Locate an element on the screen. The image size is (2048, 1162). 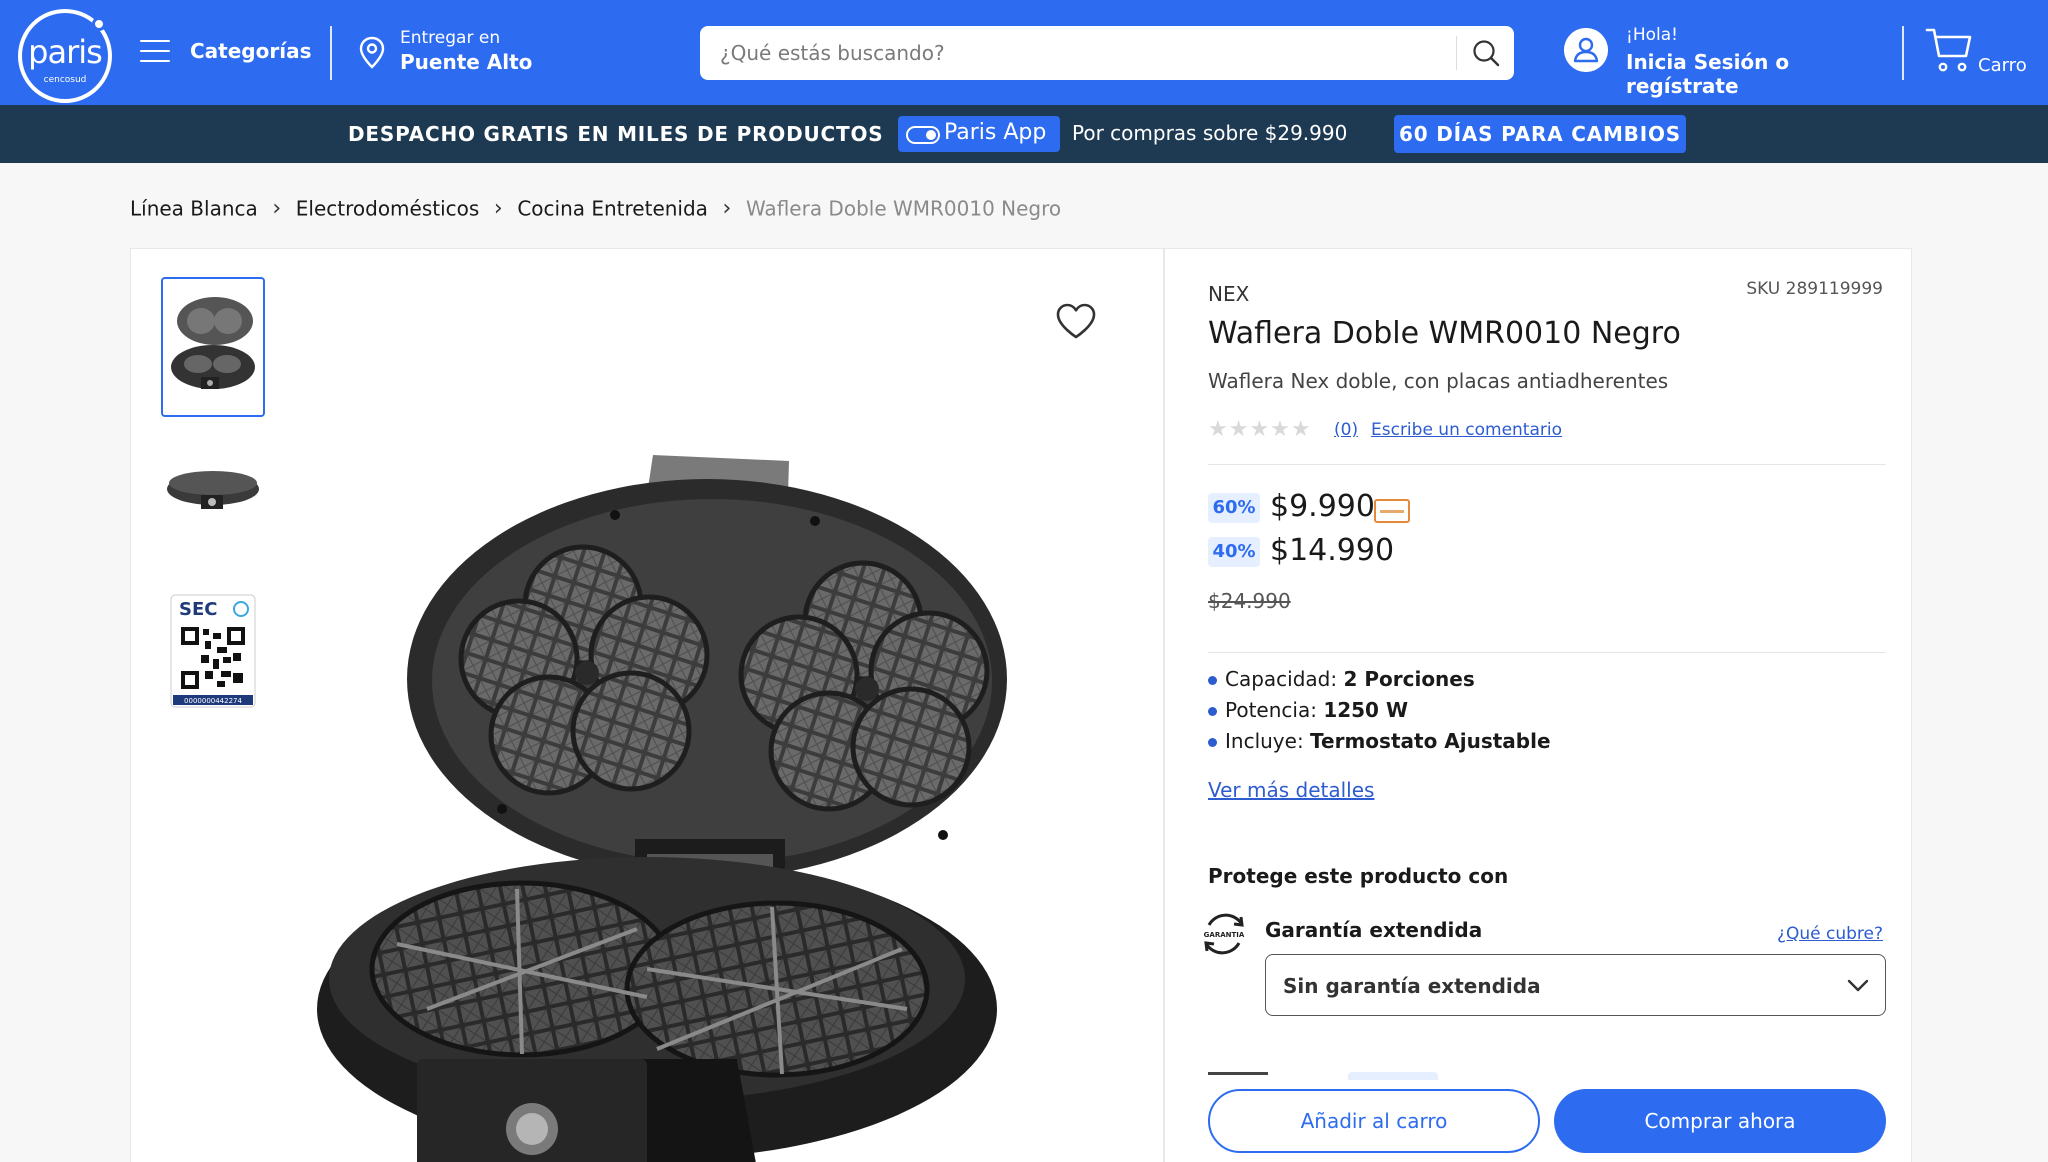
search-bar is located at coordinates (1107, 53).